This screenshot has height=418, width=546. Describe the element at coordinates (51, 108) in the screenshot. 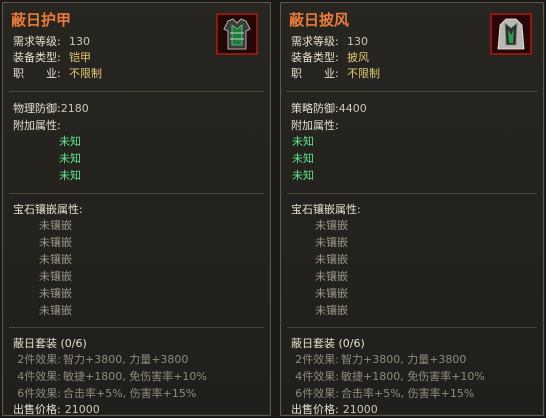

I see `defense-stat: 物理防御:2180` at that location.